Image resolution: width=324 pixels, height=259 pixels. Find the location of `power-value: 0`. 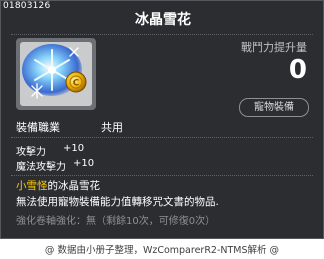

power-value: 0 is located at coordinates (297, 70).